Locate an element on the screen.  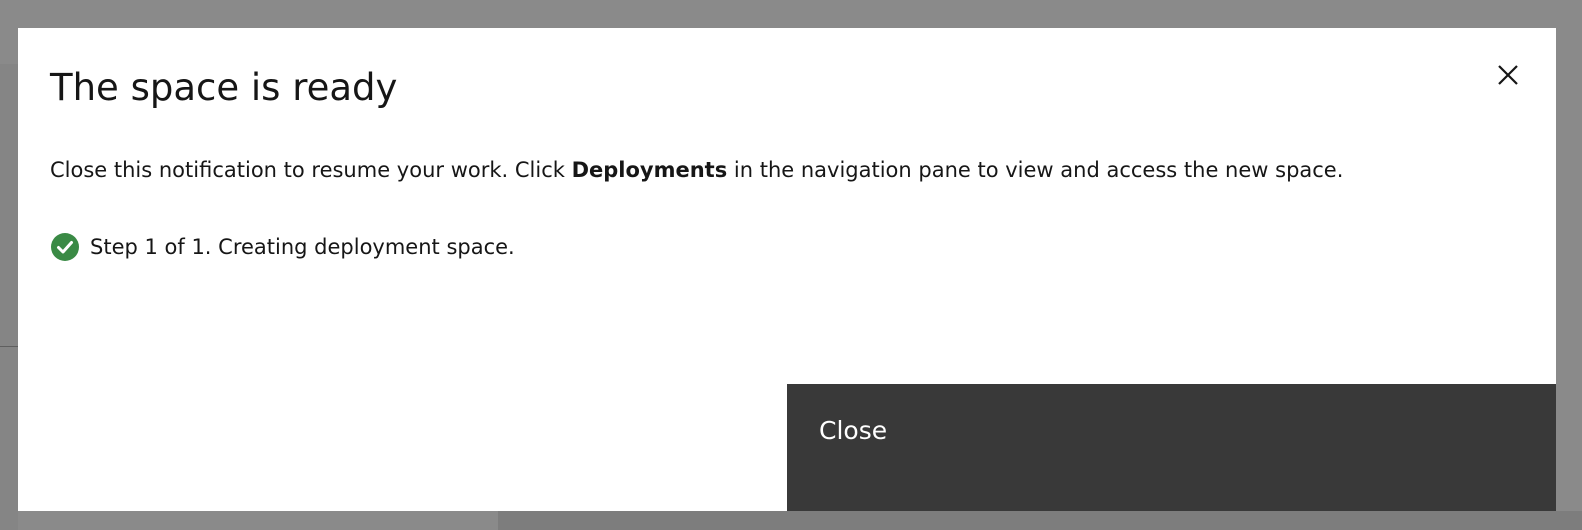
close-button: Close is located at coordinates (1171, 447).